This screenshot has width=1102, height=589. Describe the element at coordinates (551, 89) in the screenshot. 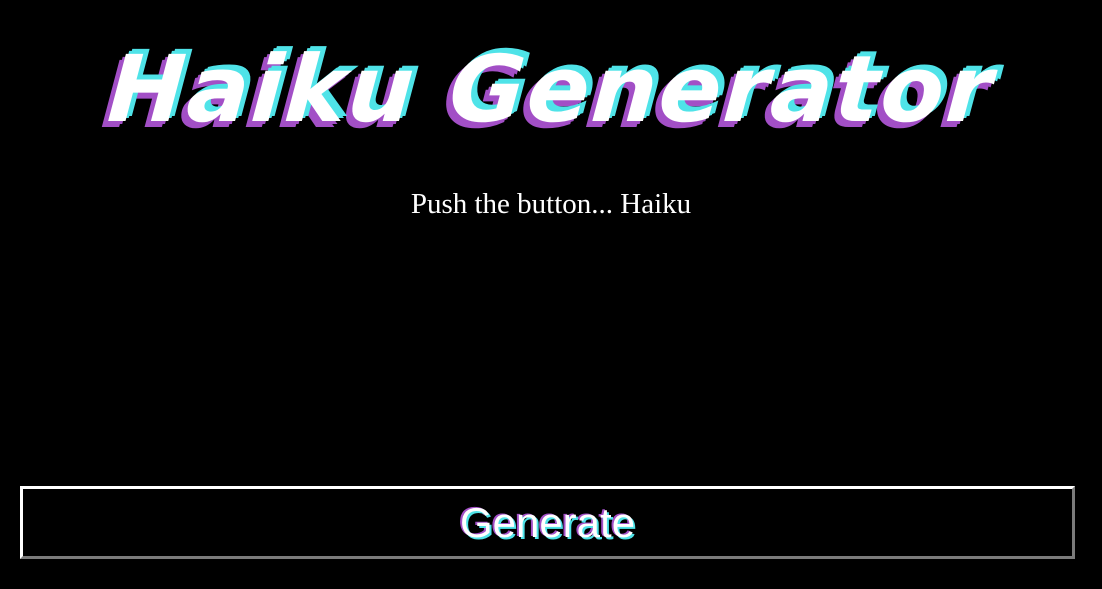

I see `page-title: Haiku Generator` at that location.